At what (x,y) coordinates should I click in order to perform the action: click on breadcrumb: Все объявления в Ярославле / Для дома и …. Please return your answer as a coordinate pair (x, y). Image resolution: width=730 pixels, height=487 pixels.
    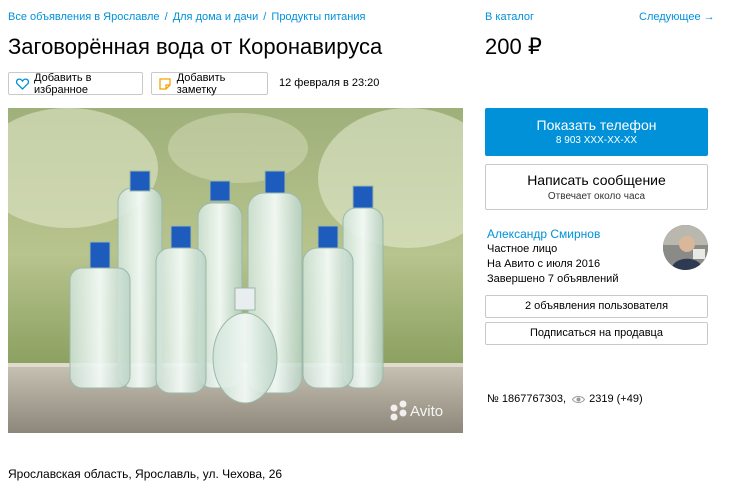
    Looking at the image, I should click on (186, 17).